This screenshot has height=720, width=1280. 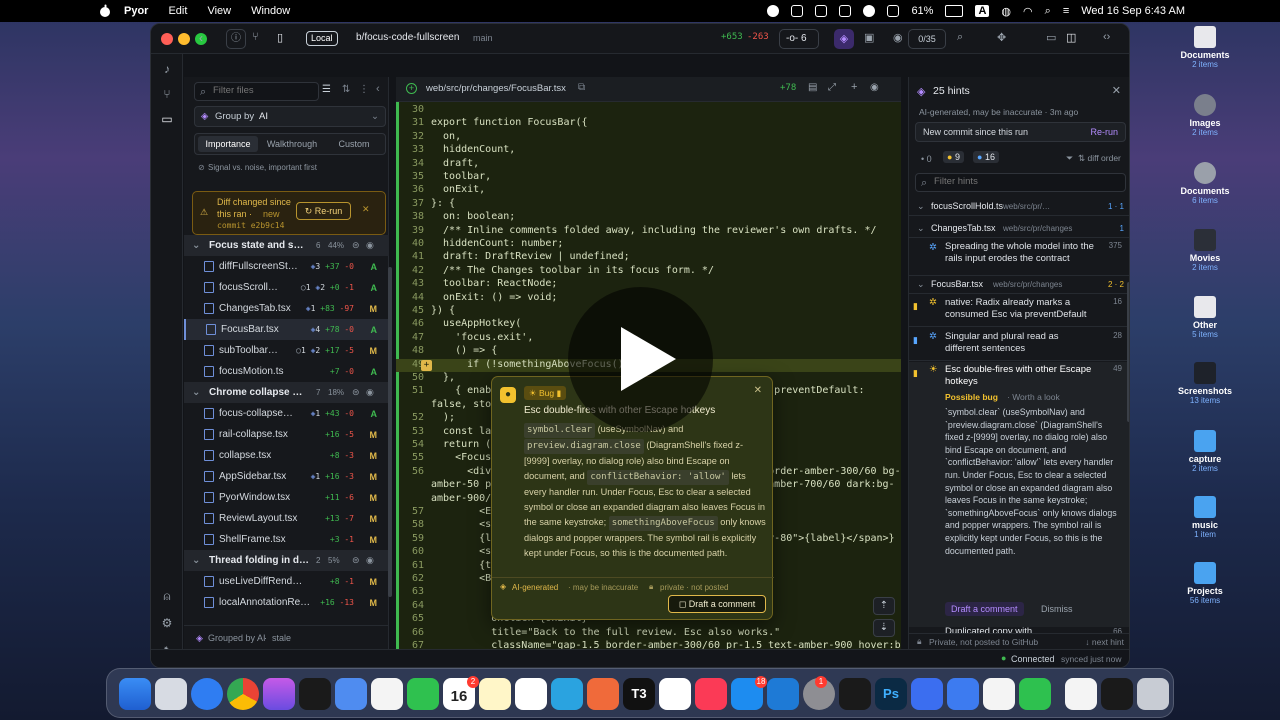 I want to click on facetime-icon, so click(x=423, y=694).